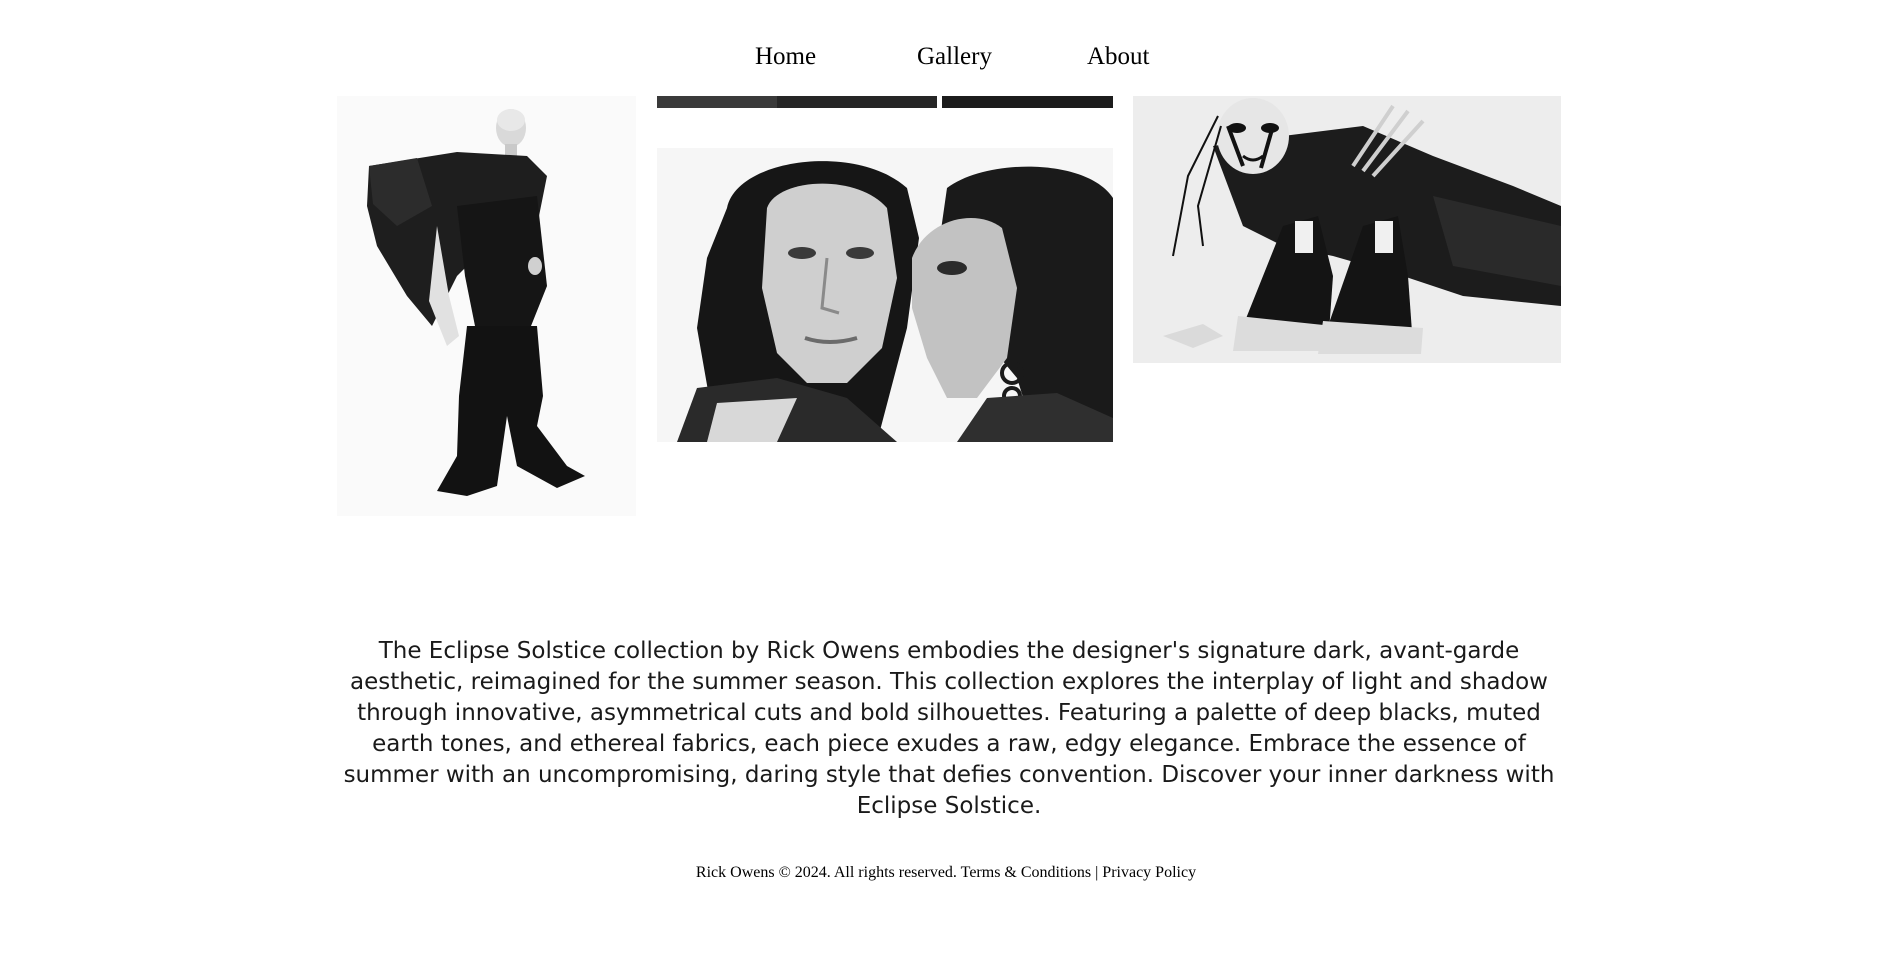  I want to click on gallery-image-couple-portrait, so click(885, 295).